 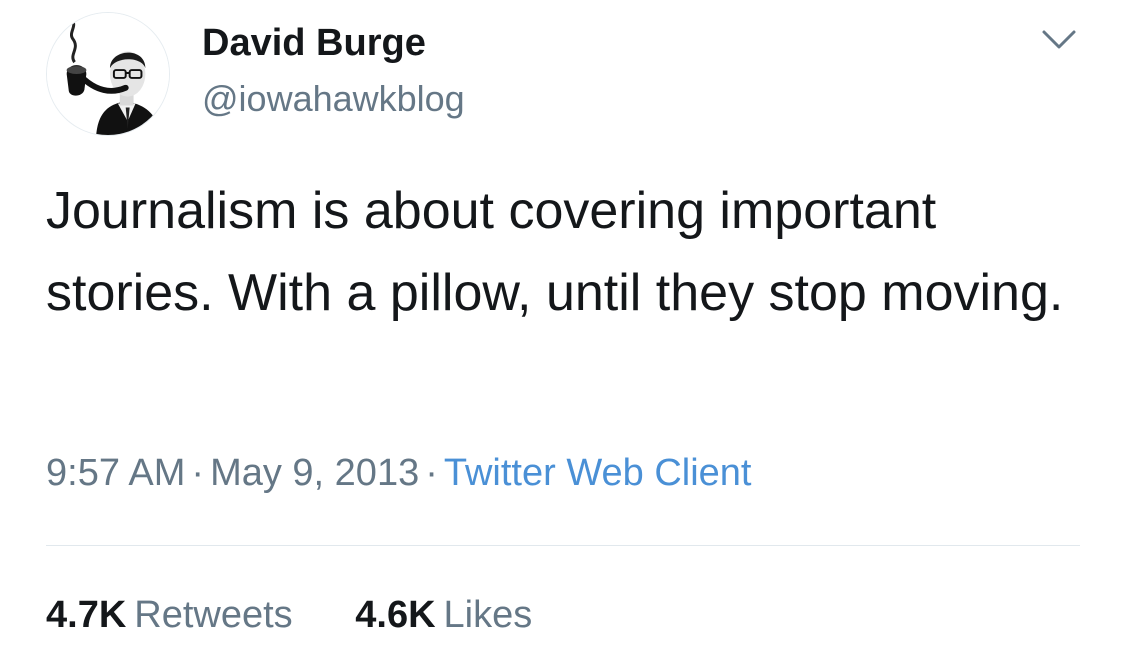 I want to click on author-avatar, so click(x=108, y=74).